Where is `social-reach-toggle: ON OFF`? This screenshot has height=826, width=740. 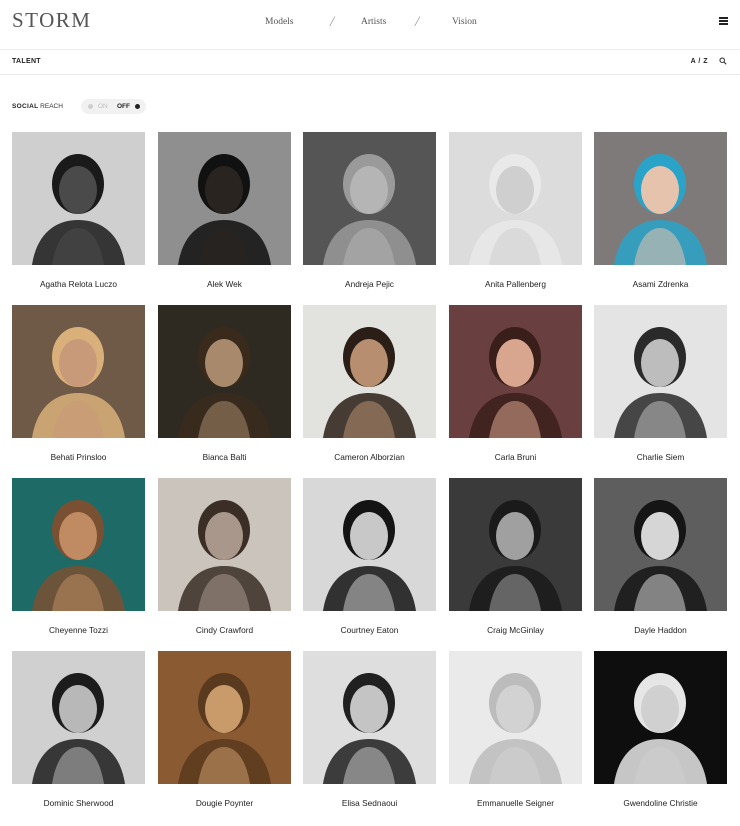
social-reach-toggle: ON OFF is located at coordinates (113, 106).